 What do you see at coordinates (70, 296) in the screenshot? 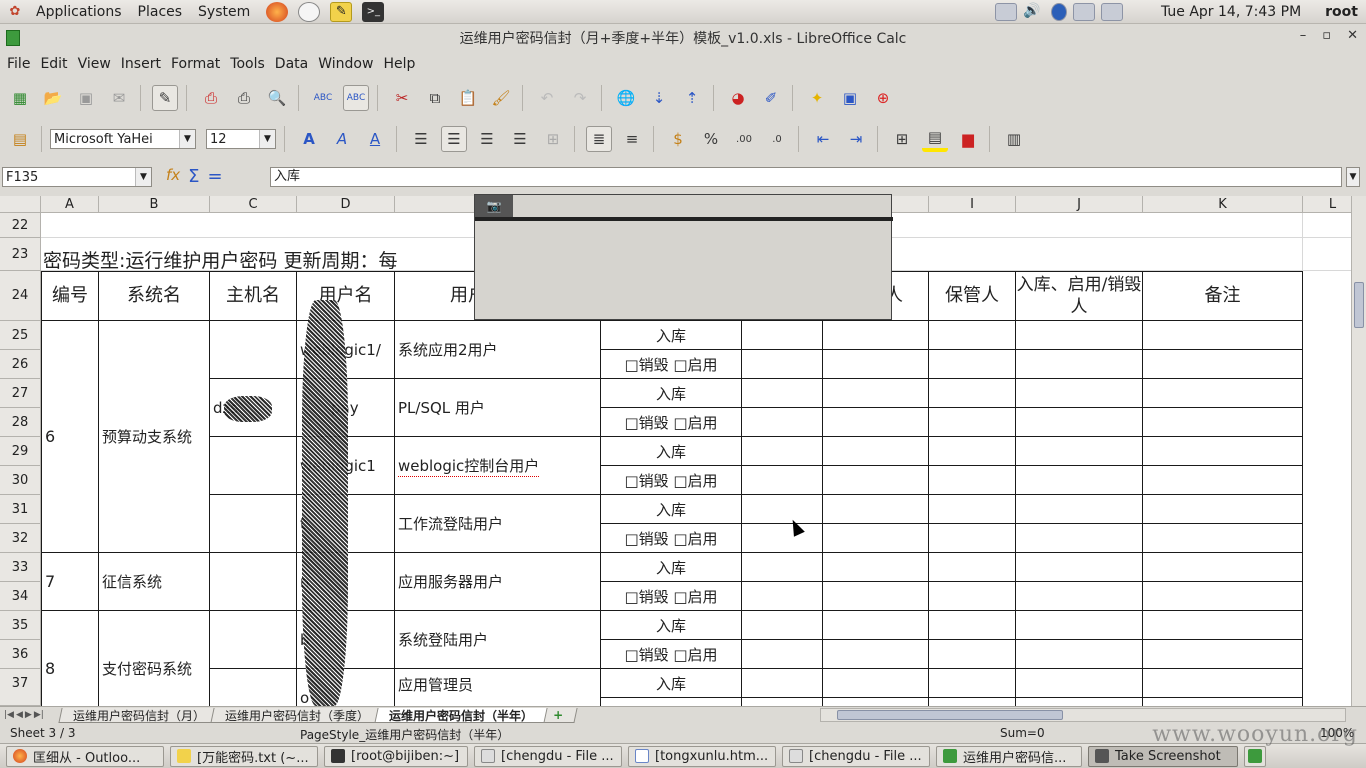
I see `header-no: 编号` at bounding box center [70, 296].